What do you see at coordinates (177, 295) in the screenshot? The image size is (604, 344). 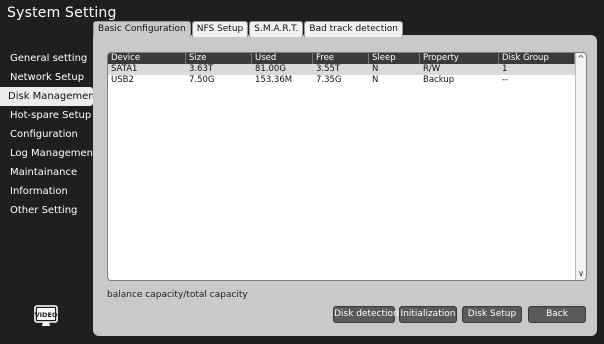 I see `capacity-label: balance capacity/total capacity` at bounding box center [177, 295].